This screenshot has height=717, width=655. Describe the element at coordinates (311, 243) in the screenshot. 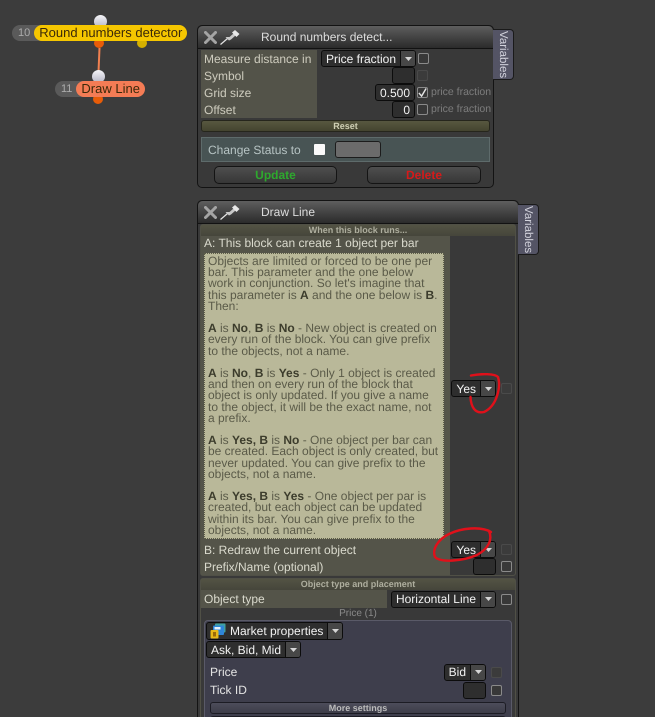

I see `parameter-label: A: This block can create 1 object per bar` at that location.